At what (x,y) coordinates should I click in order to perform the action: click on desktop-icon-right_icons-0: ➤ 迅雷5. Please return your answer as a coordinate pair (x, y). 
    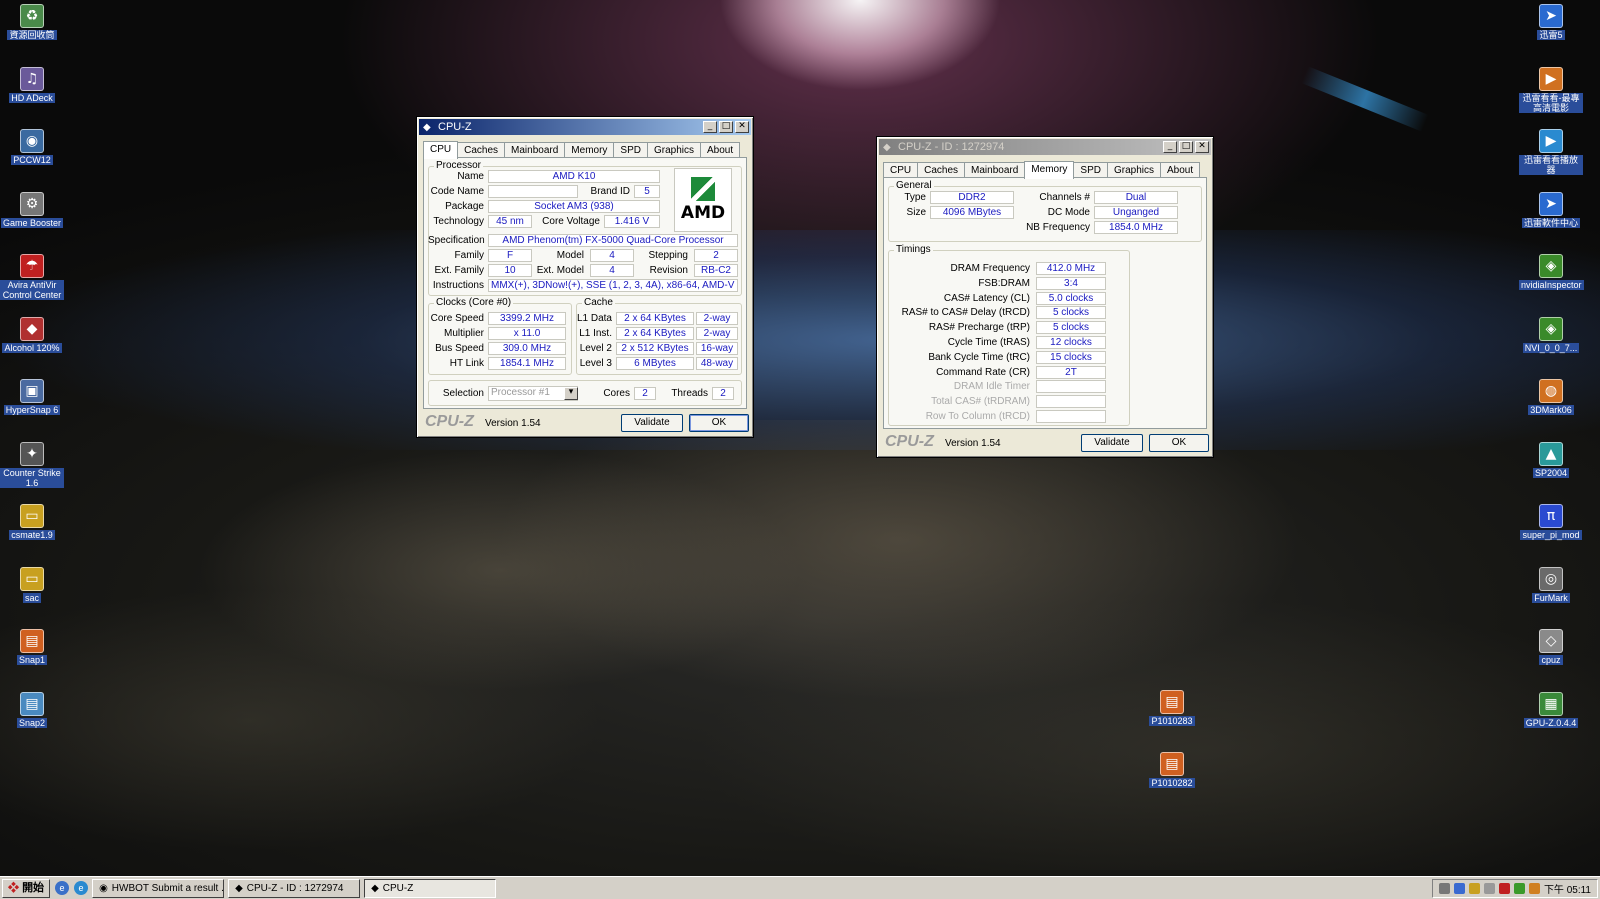
    Looking at the image, I should click on (1551, 22).